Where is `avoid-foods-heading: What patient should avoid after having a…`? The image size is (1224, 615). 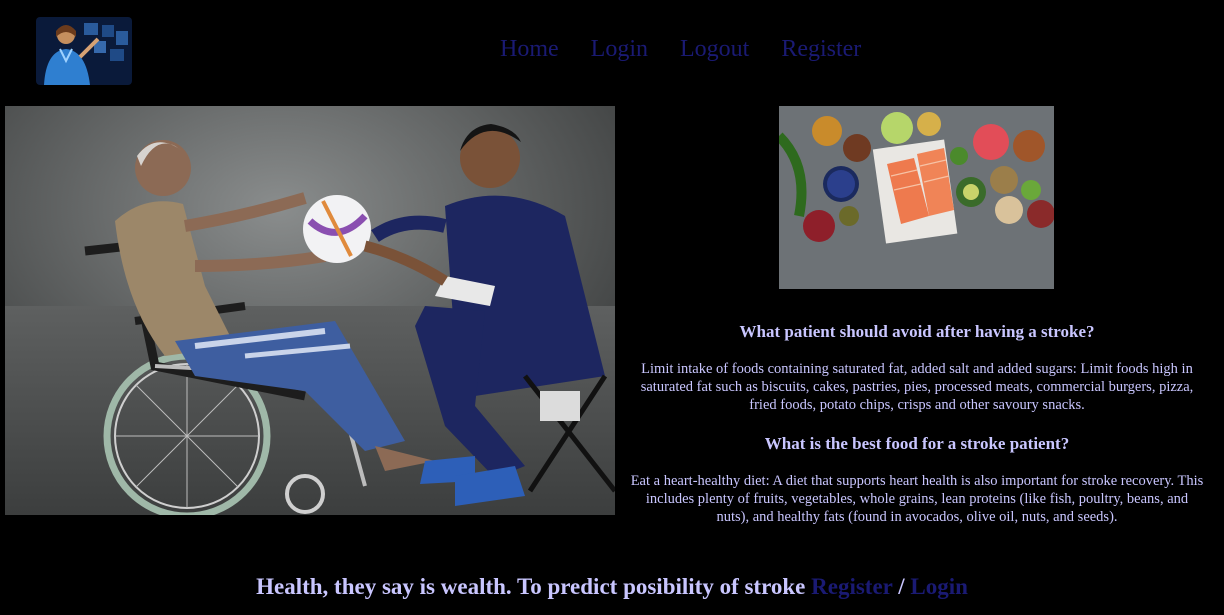 avoid-foods-heading: What patient should avoid after having a… is located at coordinates (917, 331).